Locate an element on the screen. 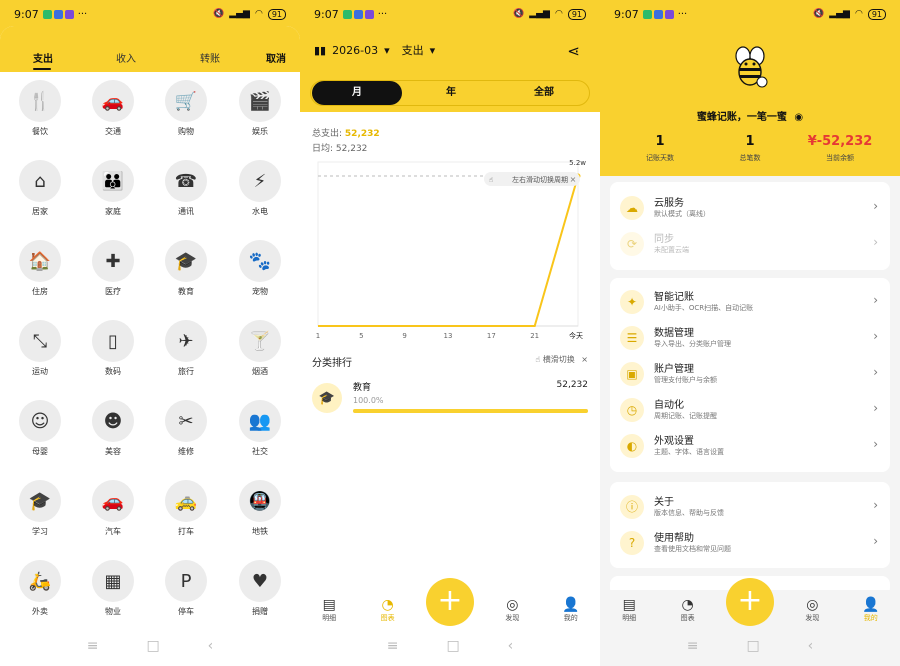 The width and height of the screenshot is (900, 666). tab-income: 收入 is located at coordinates (126, 57).